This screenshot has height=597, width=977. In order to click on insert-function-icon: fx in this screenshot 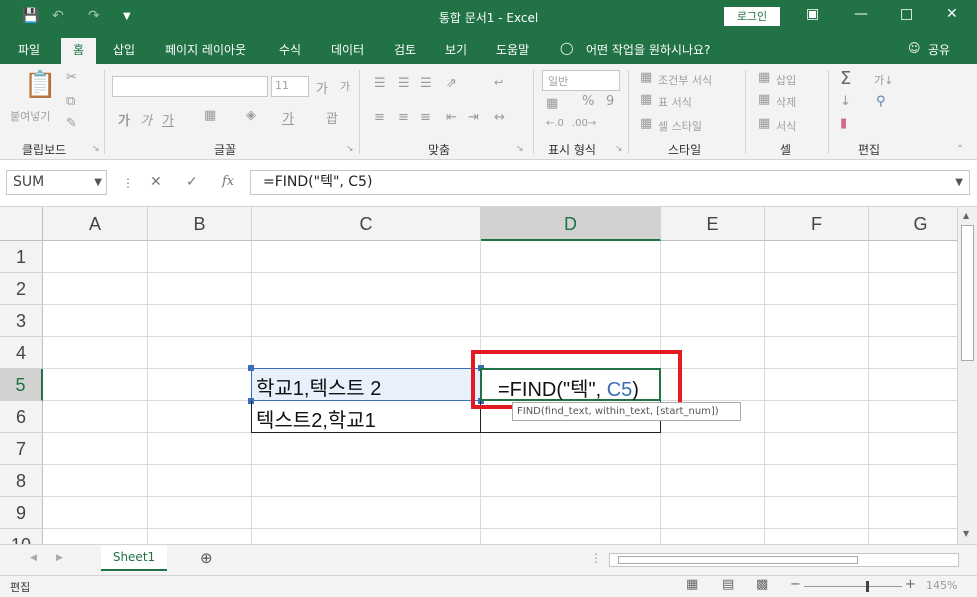, I will do `click(228, 181)`.